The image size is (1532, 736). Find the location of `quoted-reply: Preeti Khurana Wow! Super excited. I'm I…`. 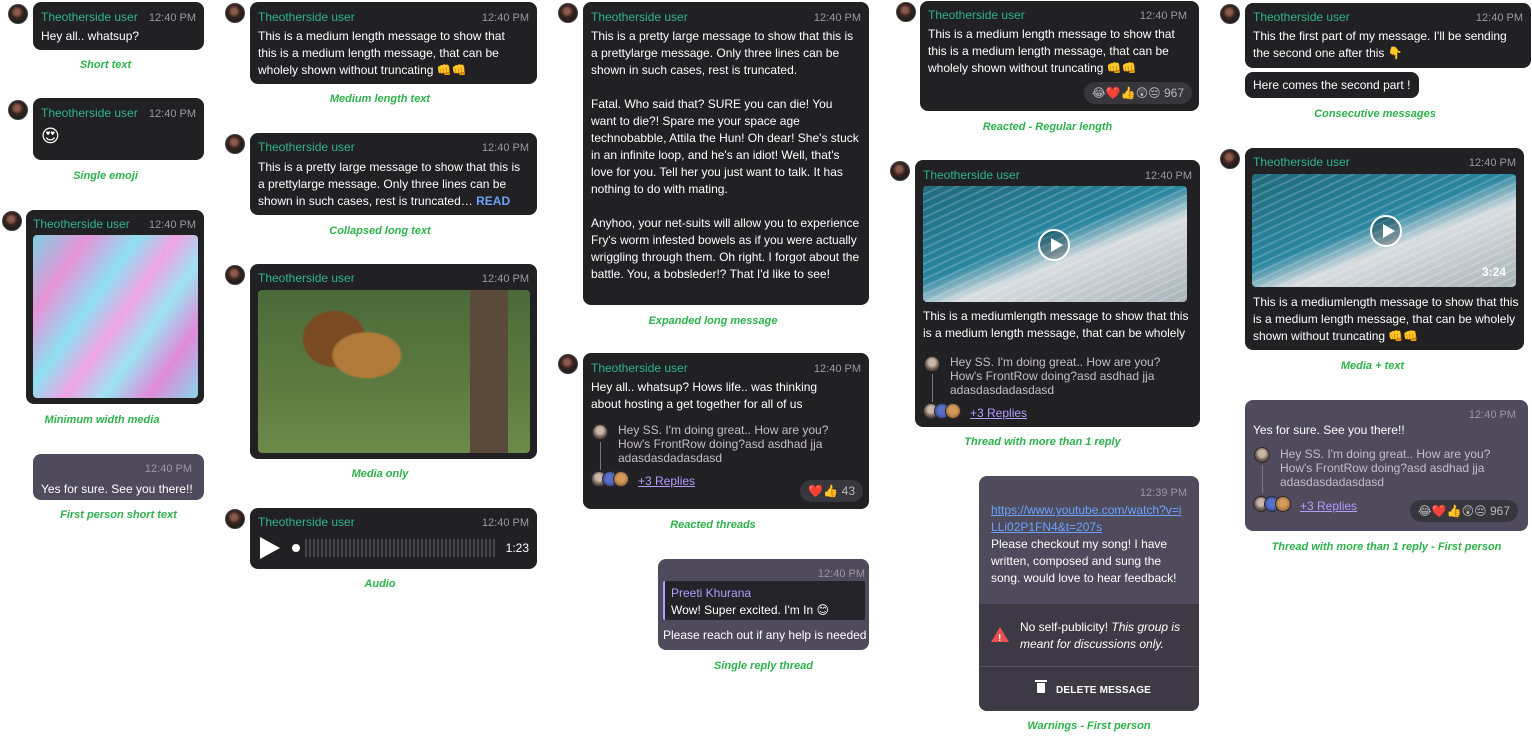

quoted-reply: Preeti Khurana Wow! Super excited. I'm I… is located at coordinates (764, 600).